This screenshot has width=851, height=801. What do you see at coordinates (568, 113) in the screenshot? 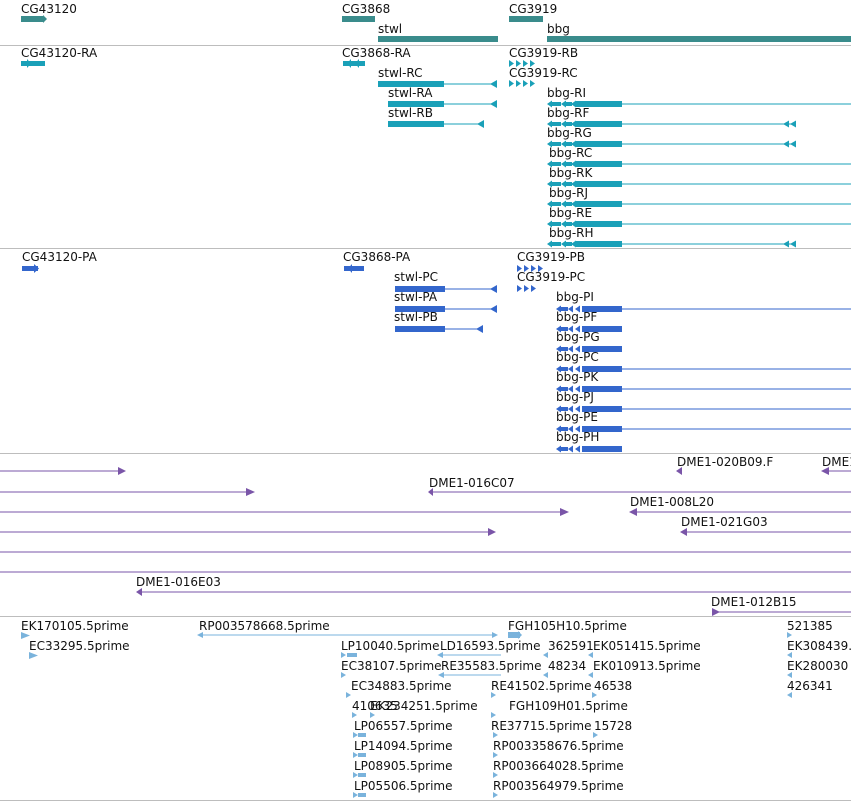
I see `transcript-label: bbg-RF` at bounding box center [568, 113].